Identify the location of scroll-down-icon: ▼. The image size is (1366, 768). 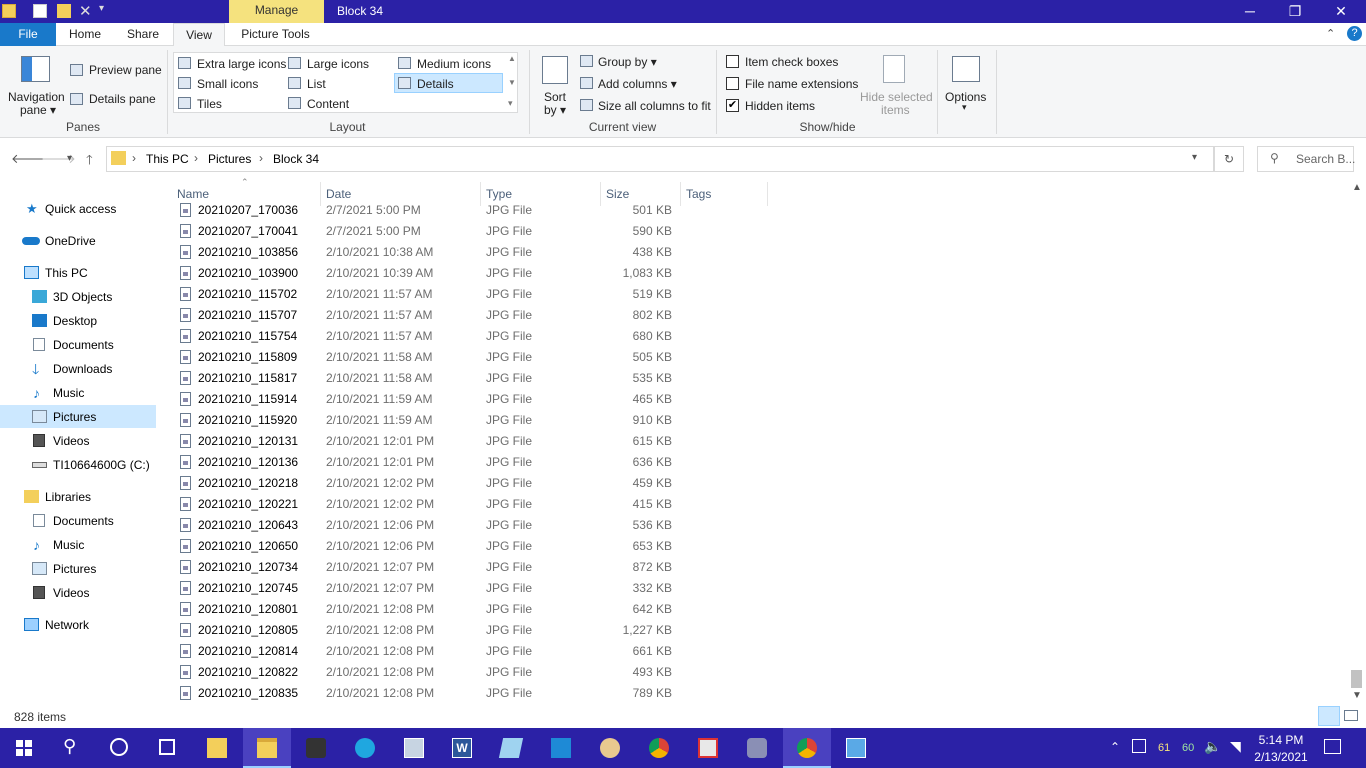
(1357, 695).